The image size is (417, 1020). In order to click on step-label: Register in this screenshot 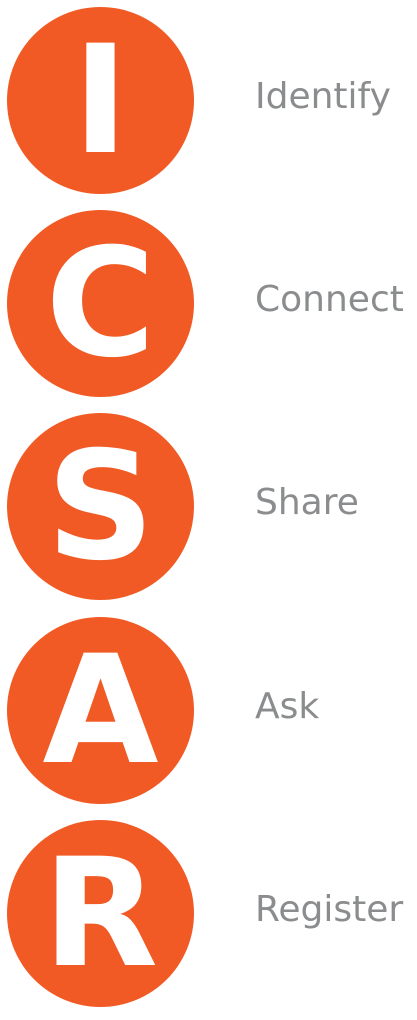, I will do `click(329, 909)`.